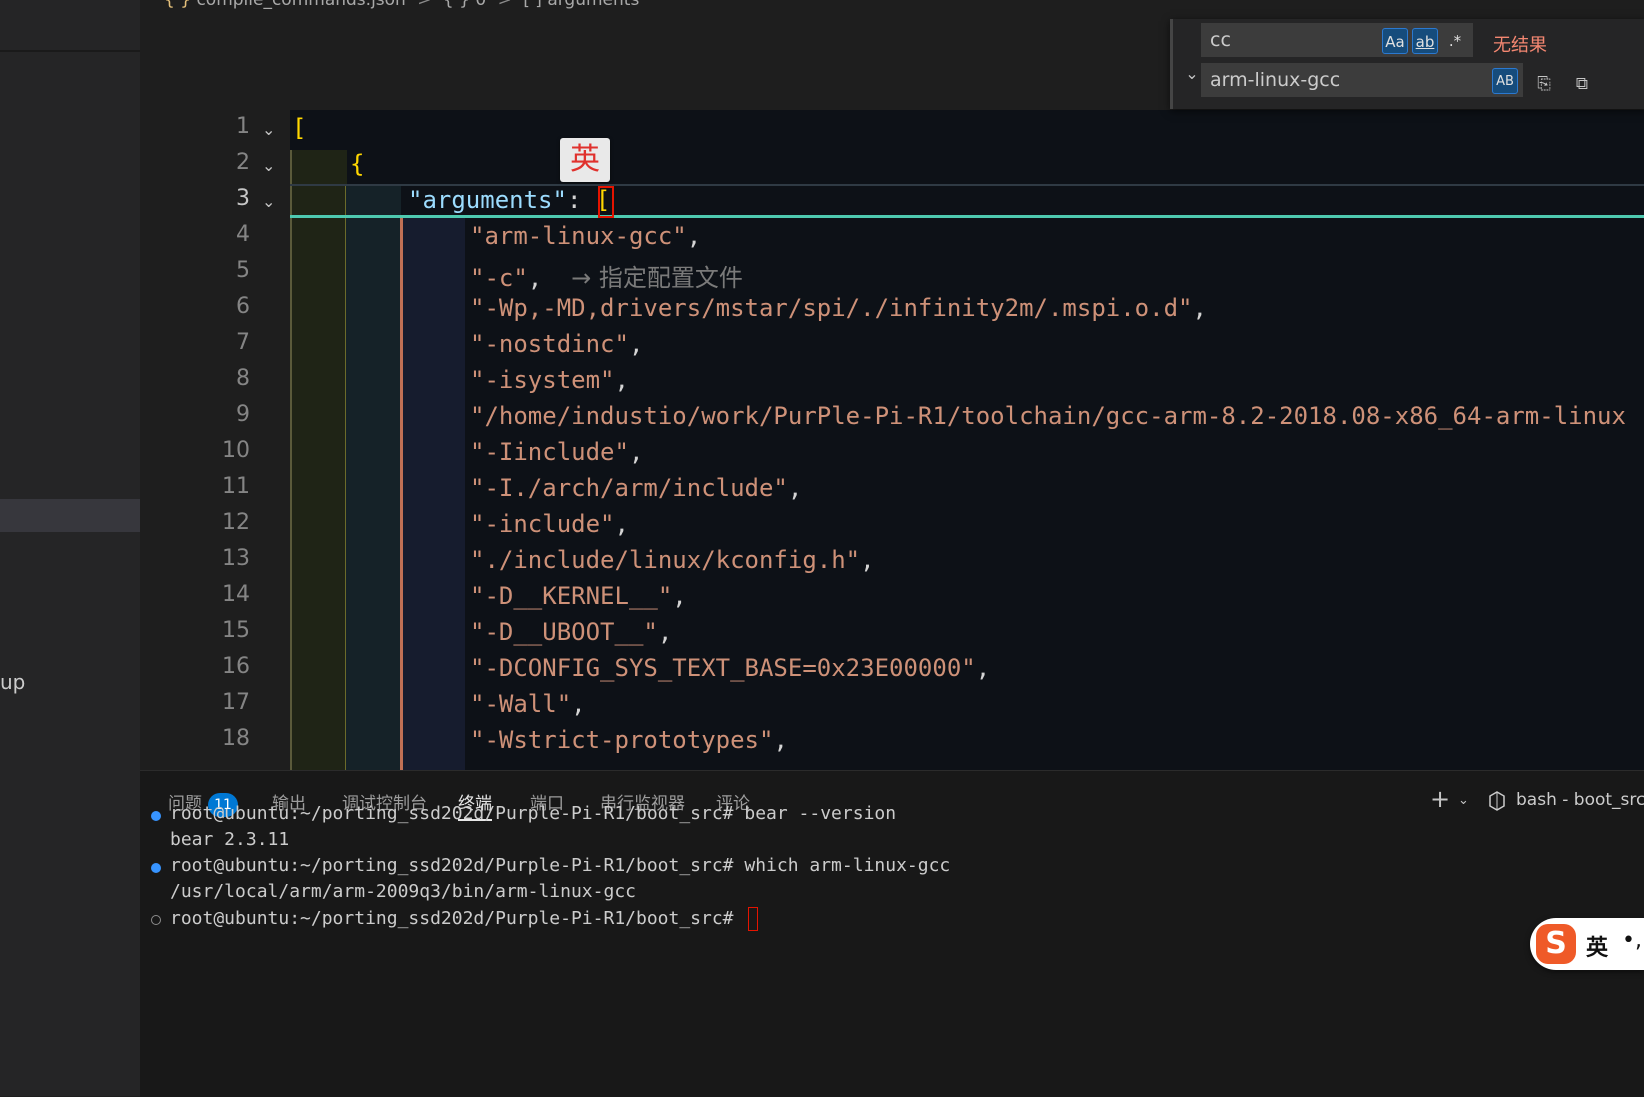 The width and height of the screenshot is (1644, 1097). I want to click on string-value: "-isystem", so click(542, 380).